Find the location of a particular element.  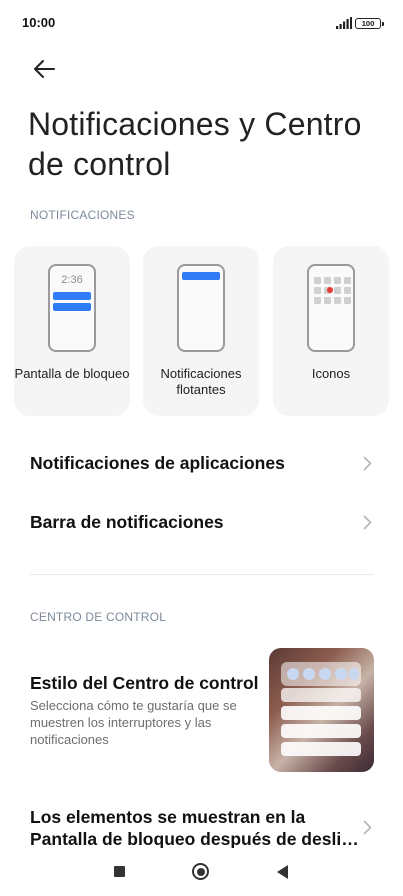

nav-back-icon is located at coordinates (282, 872).